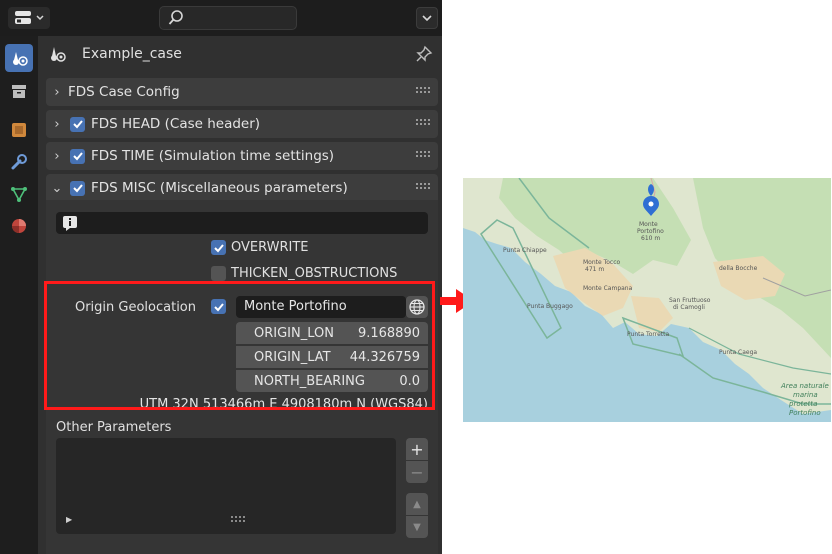  I want to click on context-row: Example_case, so click(243, 54).